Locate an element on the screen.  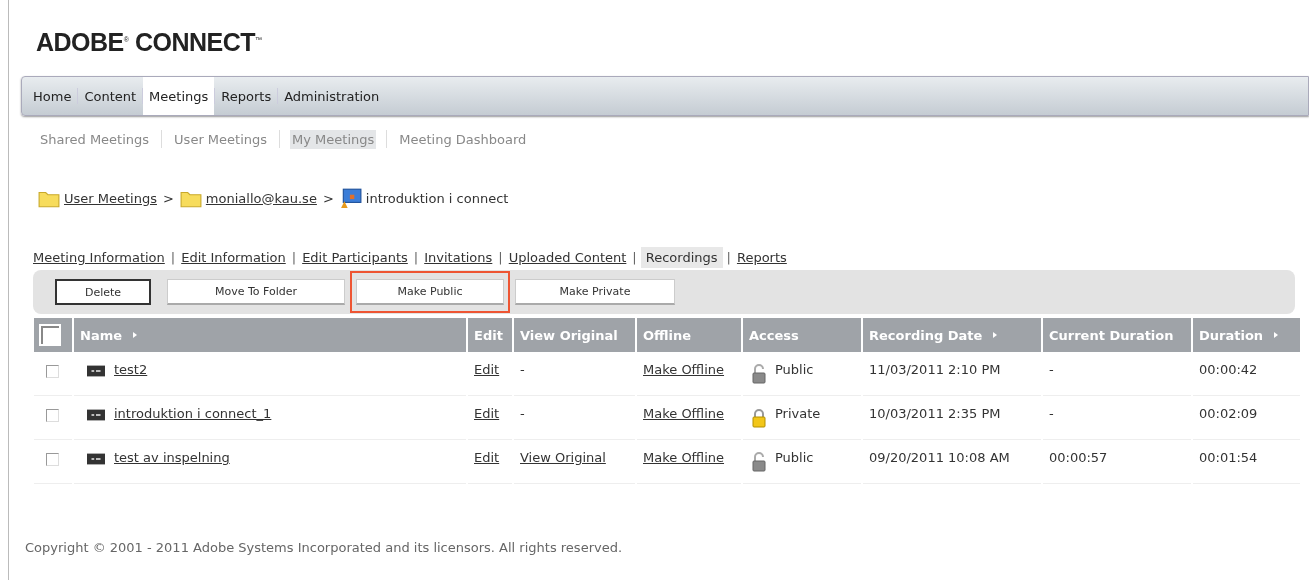
subnav-link: Shared Meetings is located at coordinates (95, 139).